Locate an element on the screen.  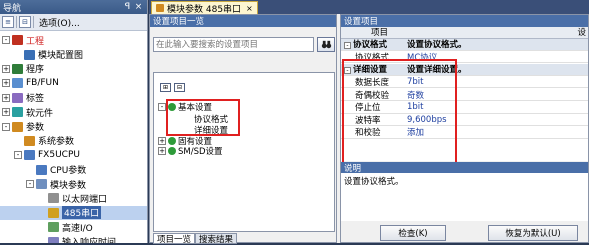
nav-tree-label: 工程 is located at coordinates (35, 41).